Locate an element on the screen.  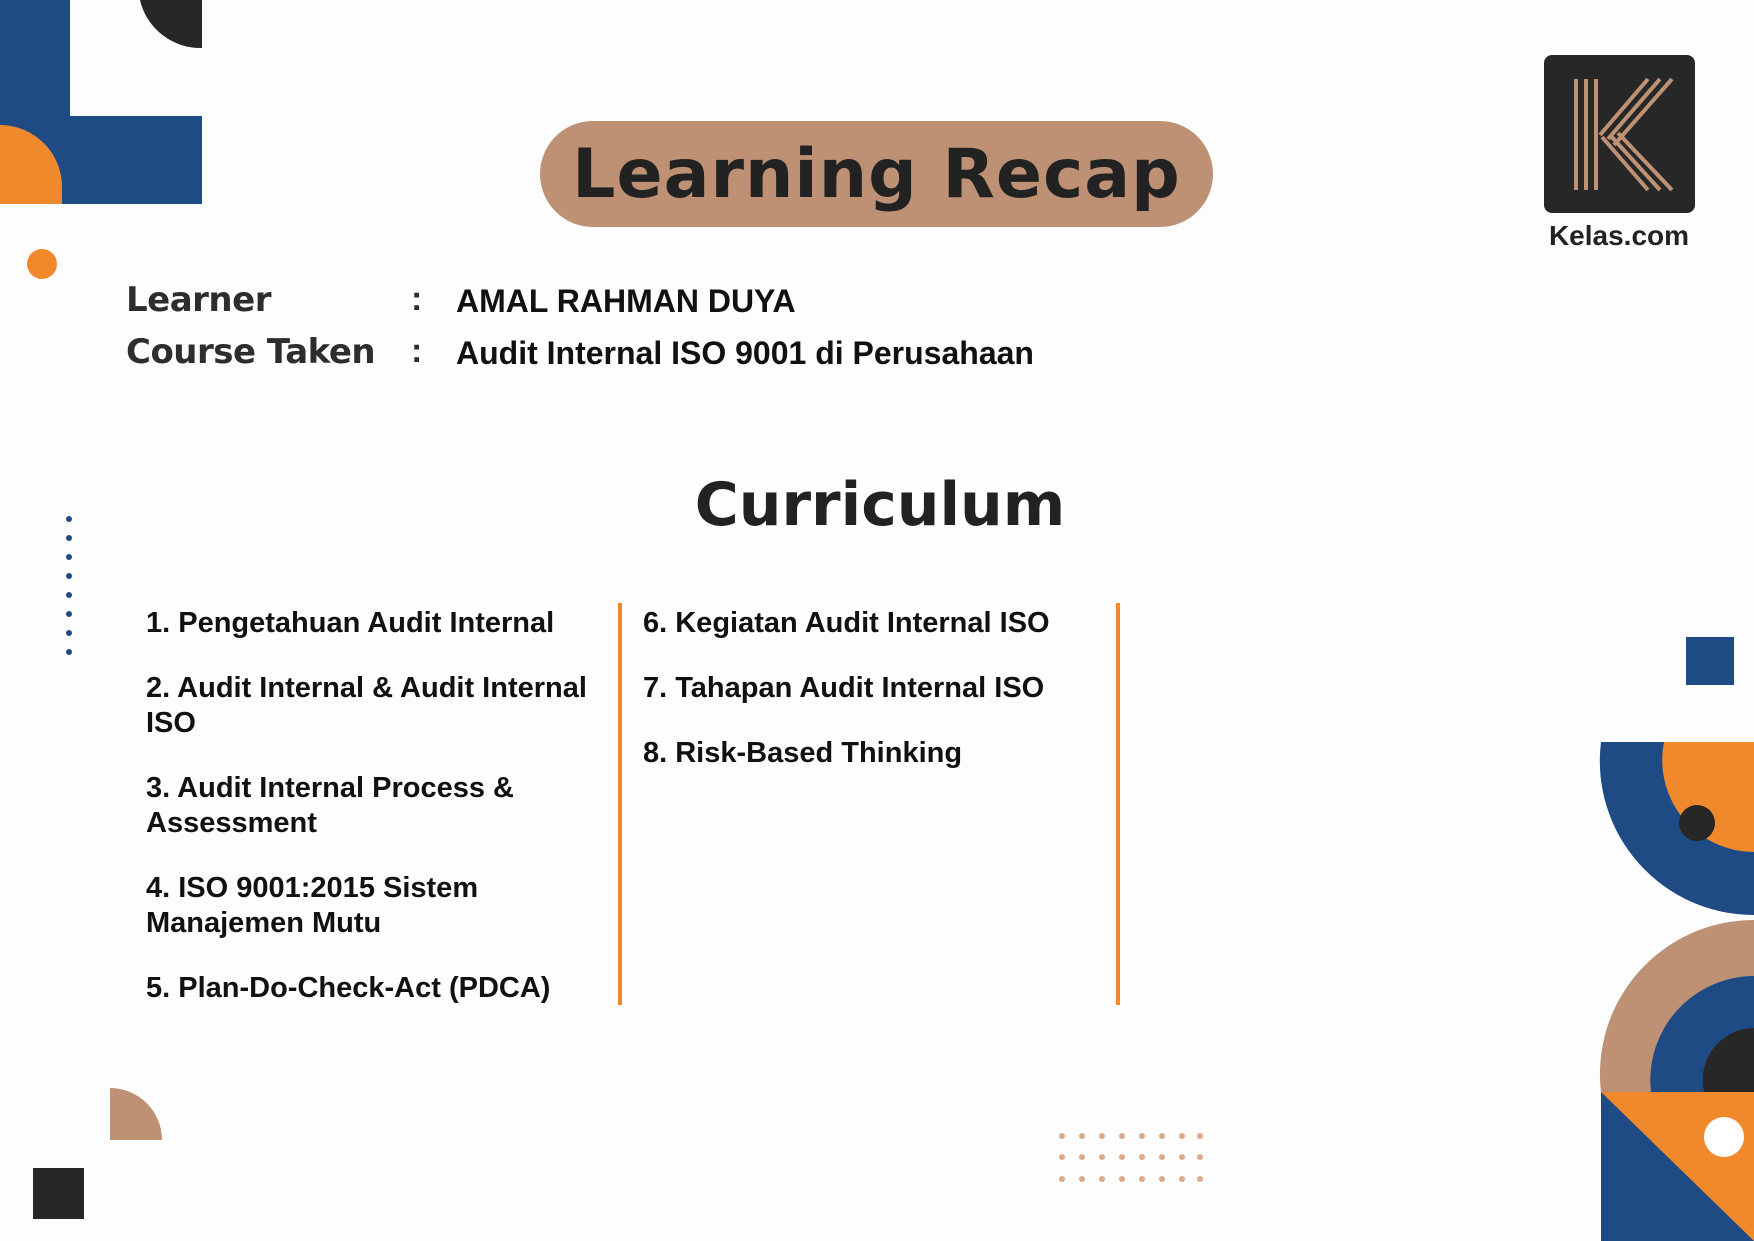
k-monogram-icon is located at coordinates (1624, 134).